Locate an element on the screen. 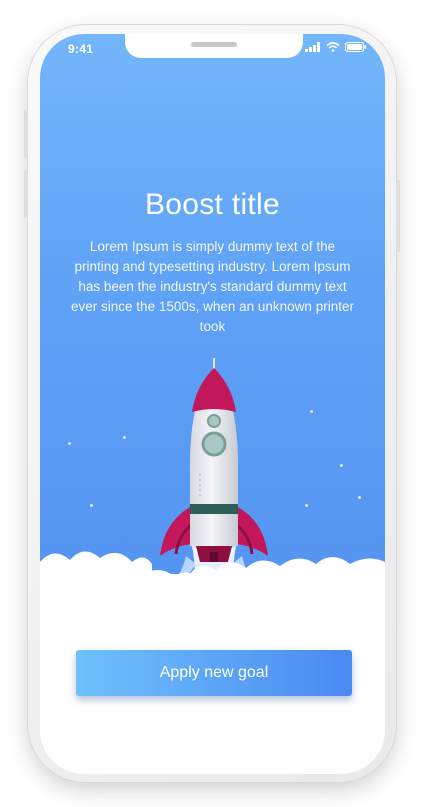  page-title: Boost title is located at coordinates (212, 204).